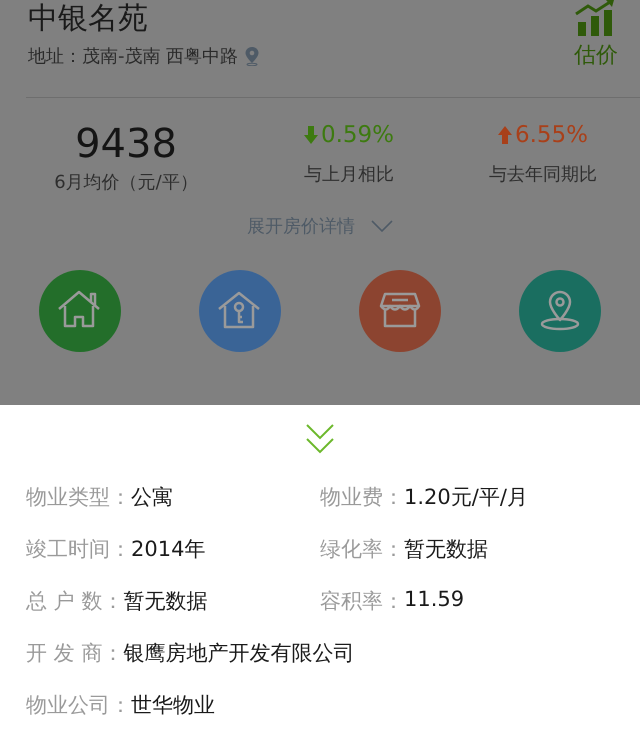 The height and width of the screenshot is (743, 640). Describe the element at coordinates (75, 601) in the screenshot. I see `detail-label: 总 户 数：` at that location.